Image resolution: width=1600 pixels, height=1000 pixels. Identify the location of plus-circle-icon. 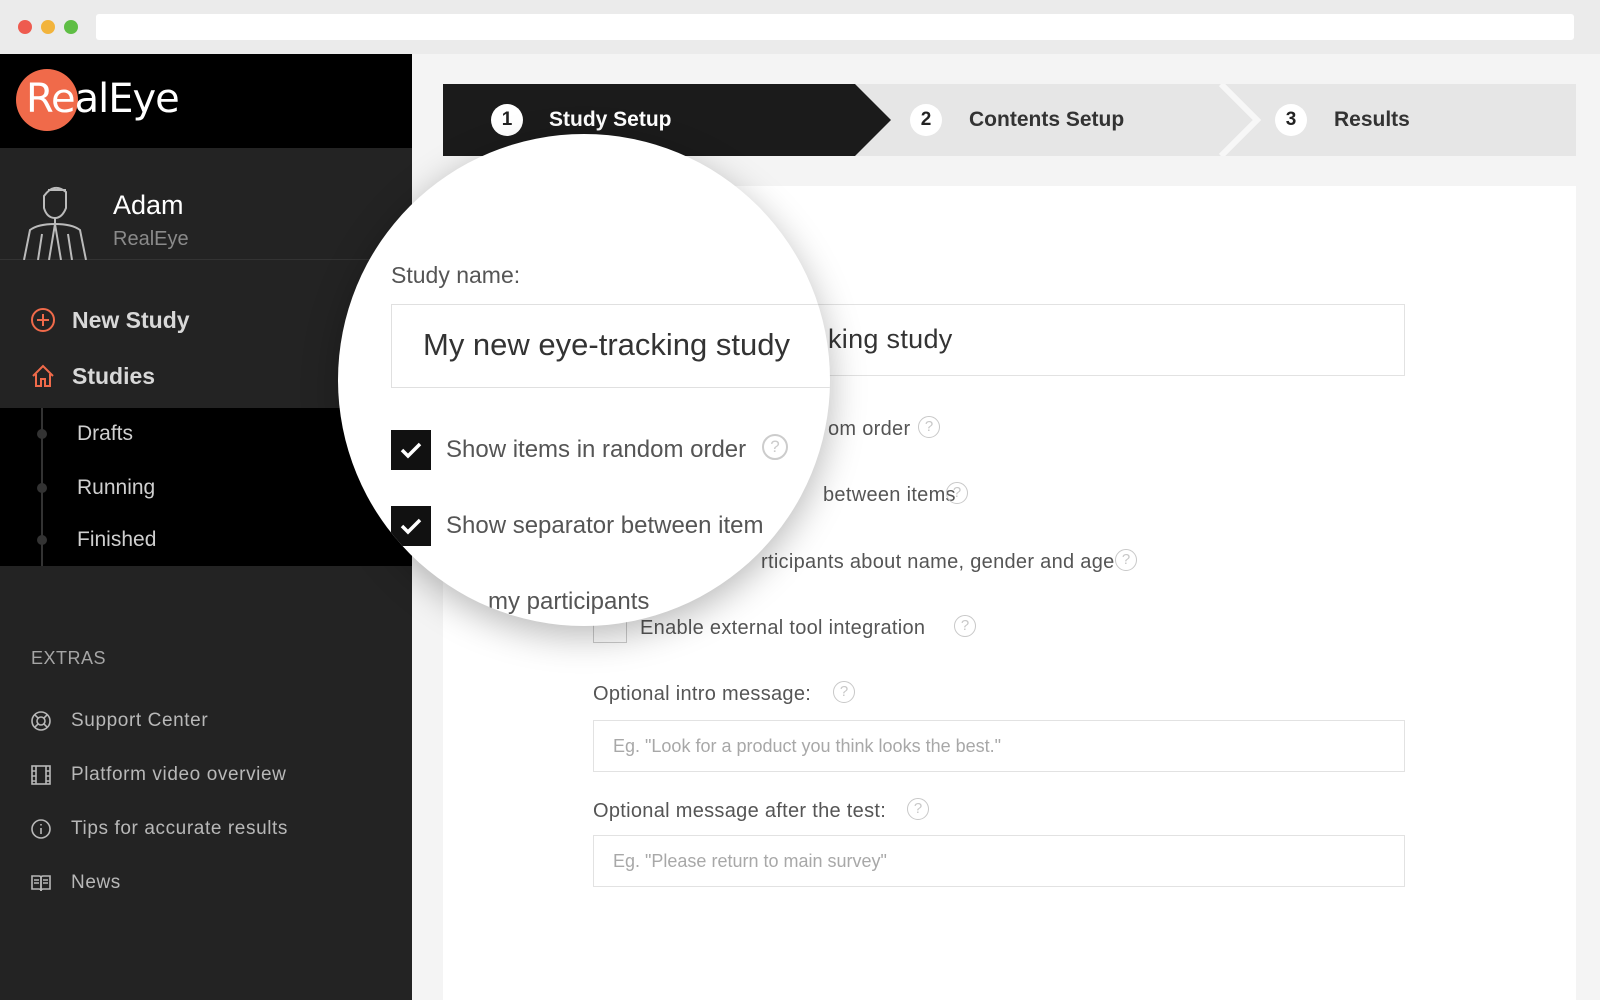
(43, 320).